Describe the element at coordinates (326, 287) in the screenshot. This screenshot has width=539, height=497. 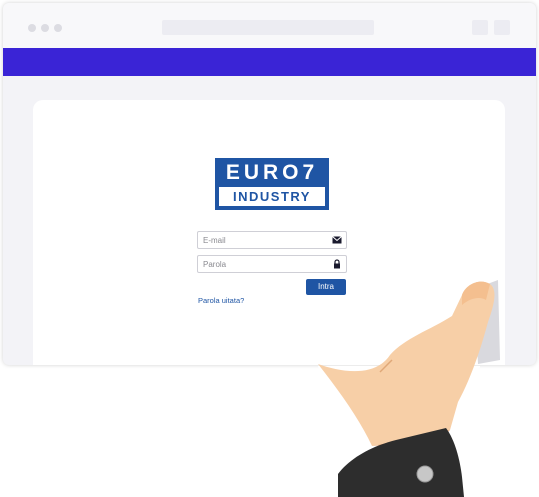
I see `login-button: Intra` at that location.